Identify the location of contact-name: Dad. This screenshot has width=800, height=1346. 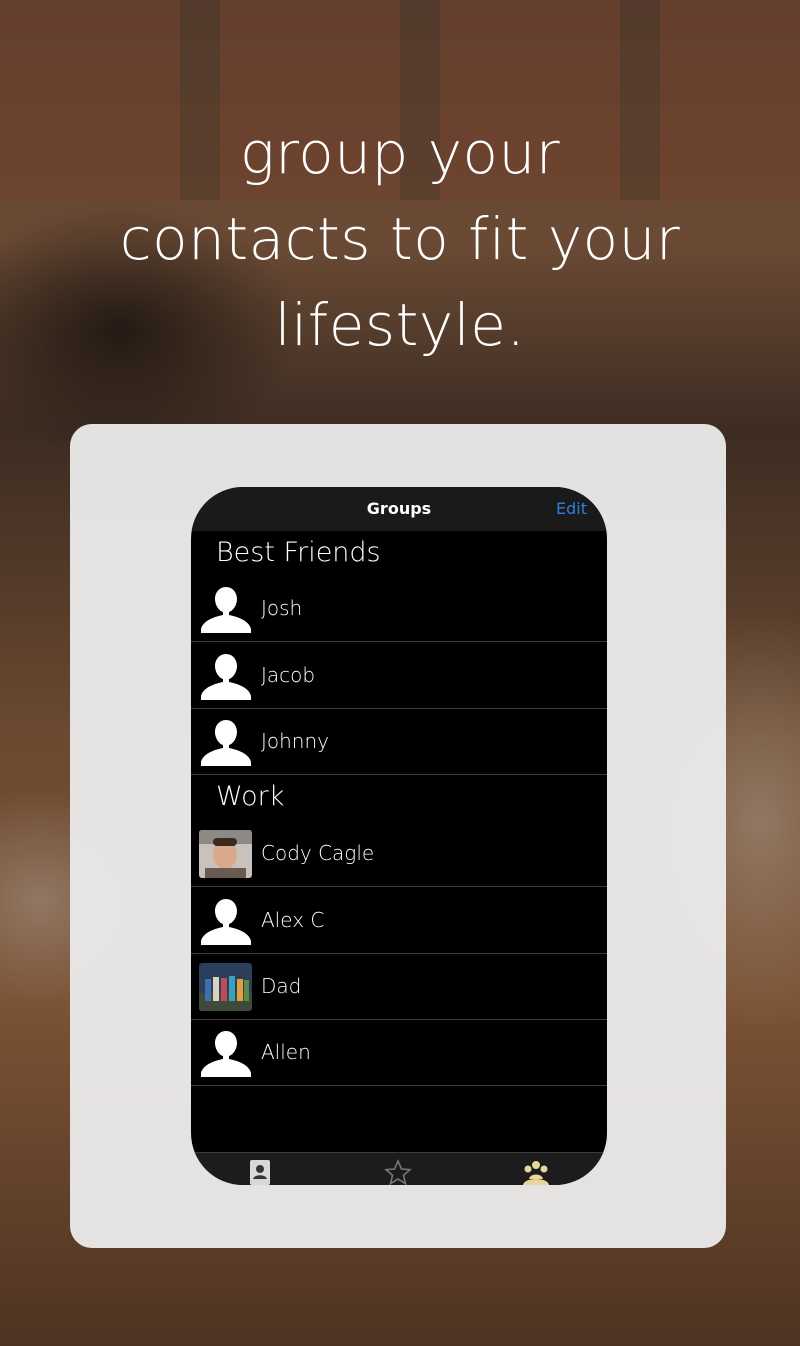
(281, 986).